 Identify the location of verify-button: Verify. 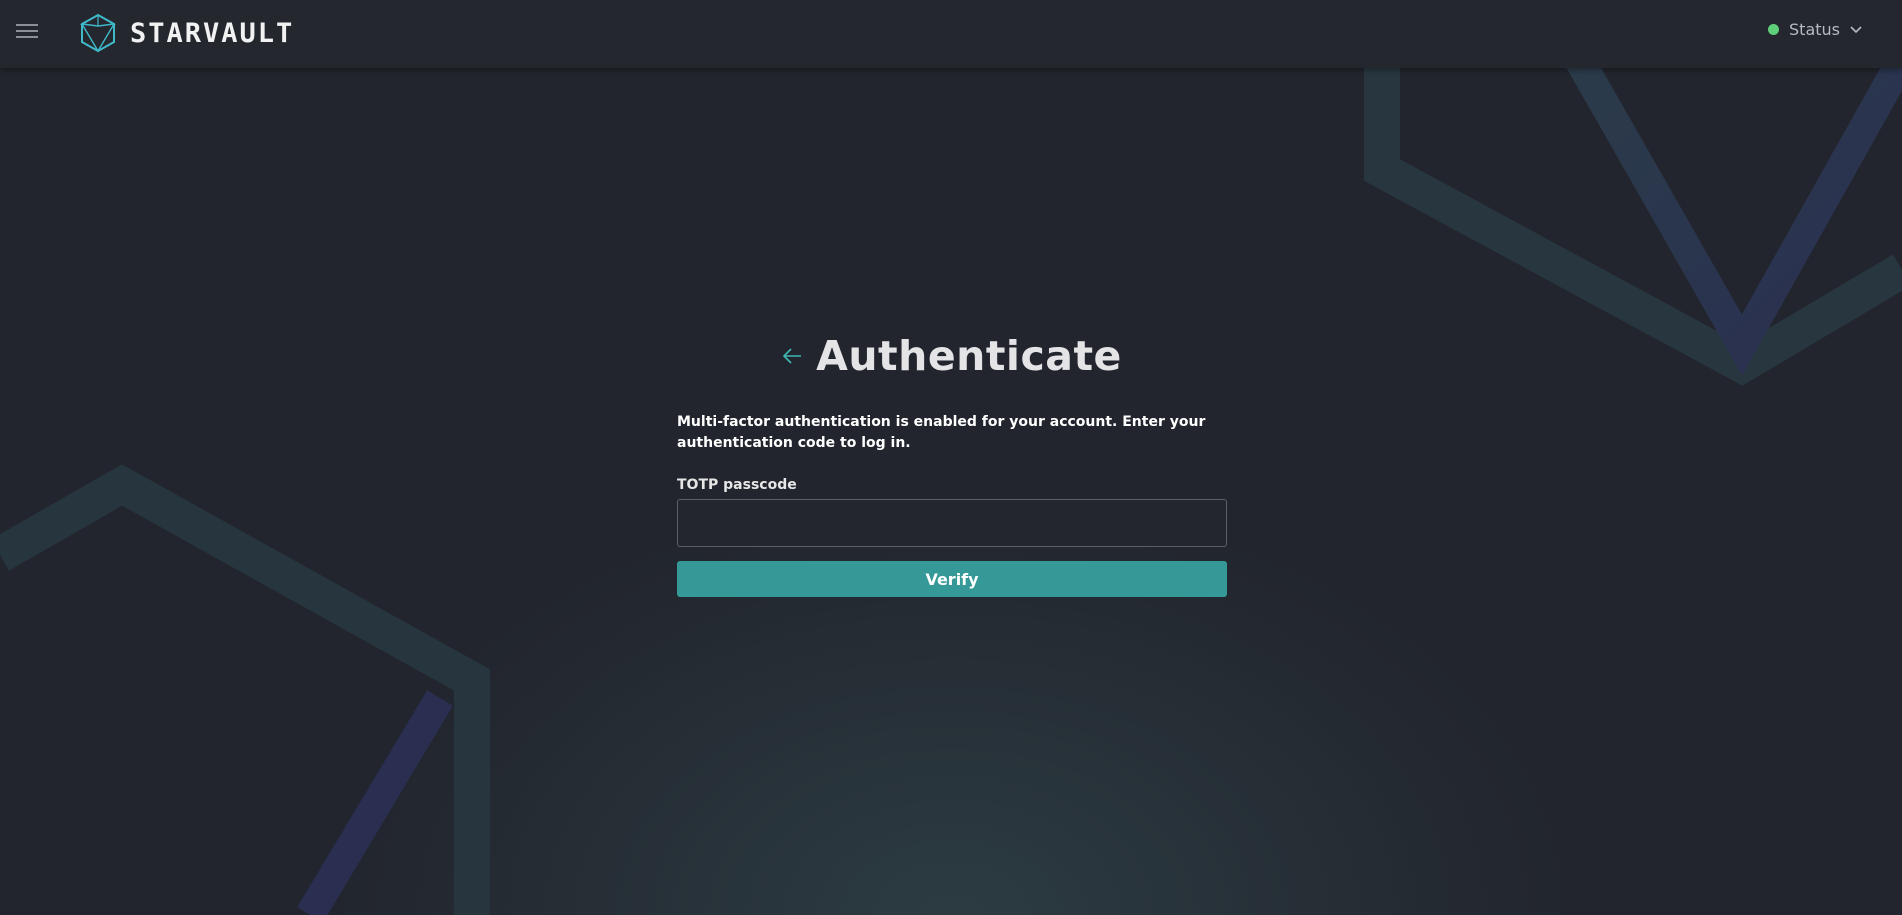
(952, 579).